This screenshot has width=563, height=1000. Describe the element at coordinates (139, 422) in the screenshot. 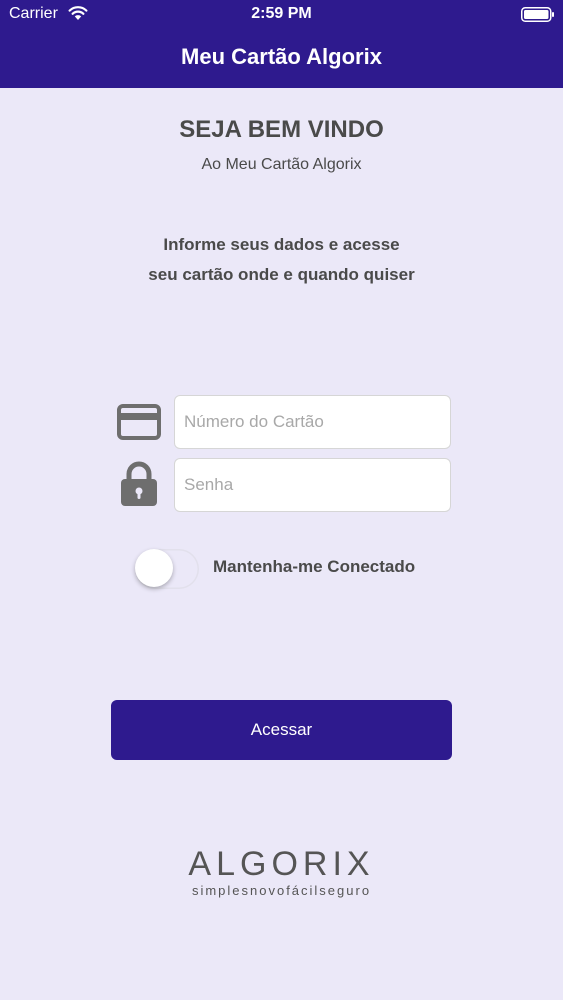

I see `credit-card-icon` at that location.